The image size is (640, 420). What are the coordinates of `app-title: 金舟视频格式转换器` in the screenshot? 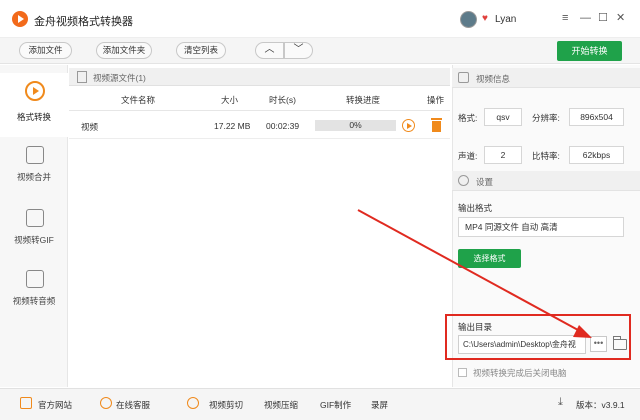 It's located at (83, 22).